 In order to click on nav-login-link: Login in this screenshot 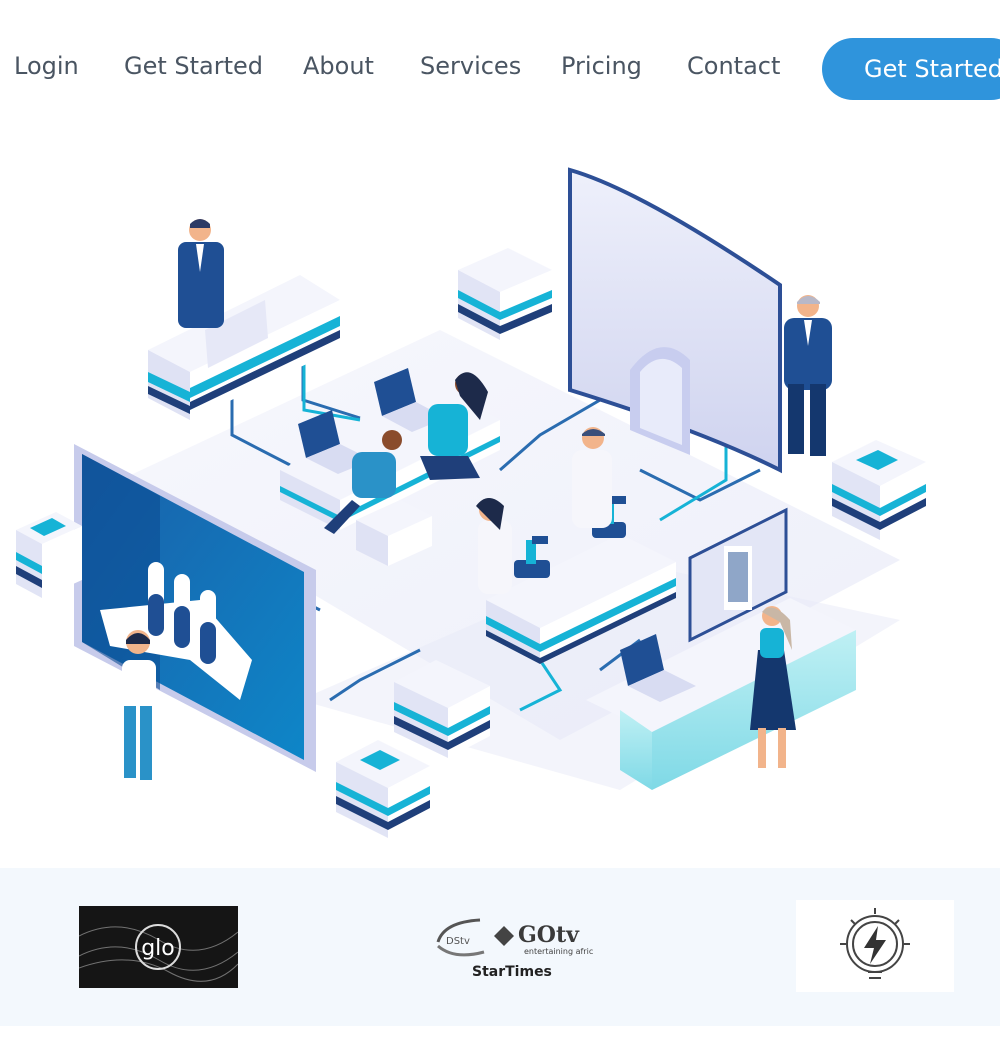, I will do `click(46, 66)`.